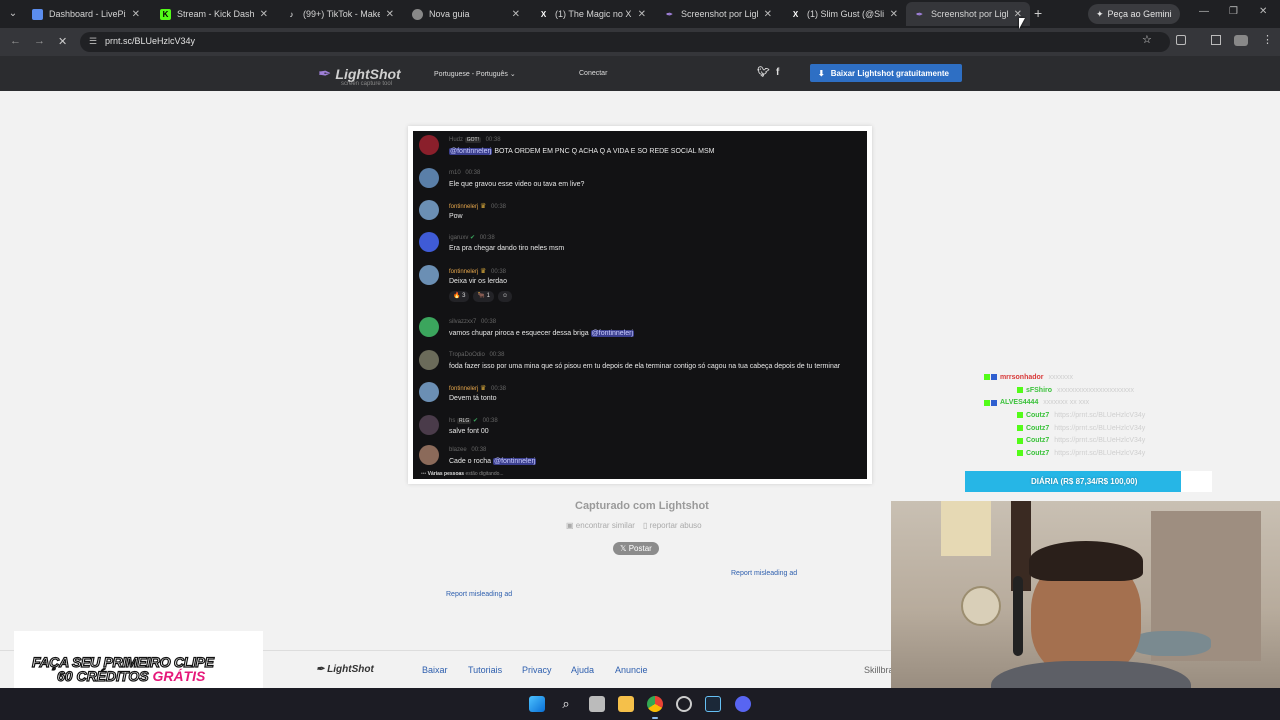 The height and width of the screenshot is (720, 1280). What do you see at coordinates (1060, 377) in the screenshot?
I see `overlay-chat-text: xxxxxxx` at bounding box center [1060, 377].